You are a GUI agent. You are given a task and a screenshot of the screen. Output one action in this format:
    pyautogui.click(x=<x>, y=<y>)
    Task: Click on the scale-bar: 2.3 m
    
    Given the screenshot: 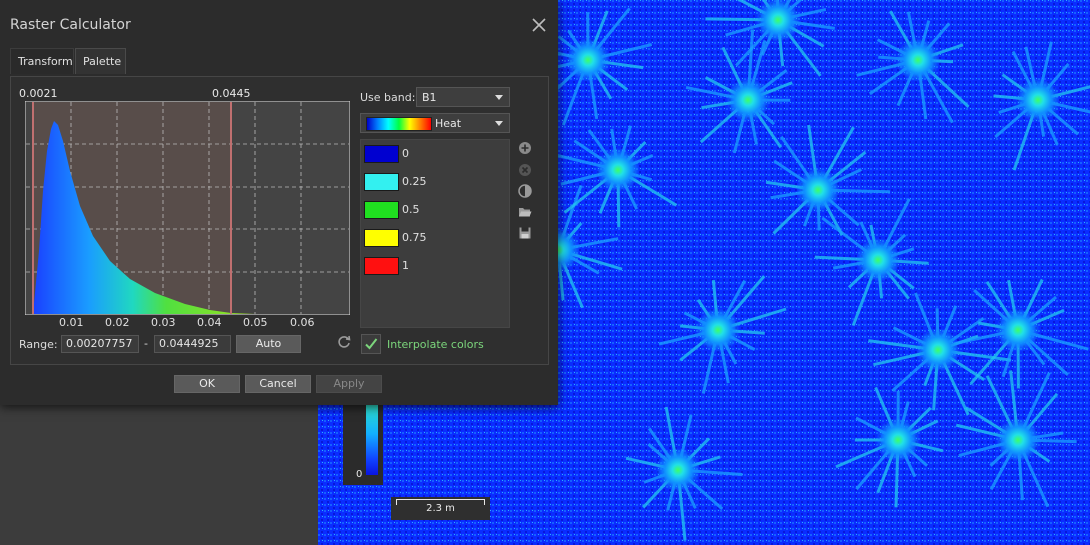 What is the action you would take?
    pyautogui.click(x=440, y=508)
    